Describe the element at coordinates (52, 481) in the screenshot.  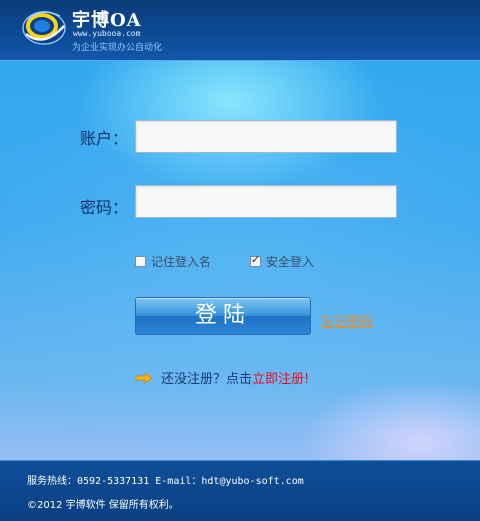
I see `hotline-label: 服务热线：` at that location.